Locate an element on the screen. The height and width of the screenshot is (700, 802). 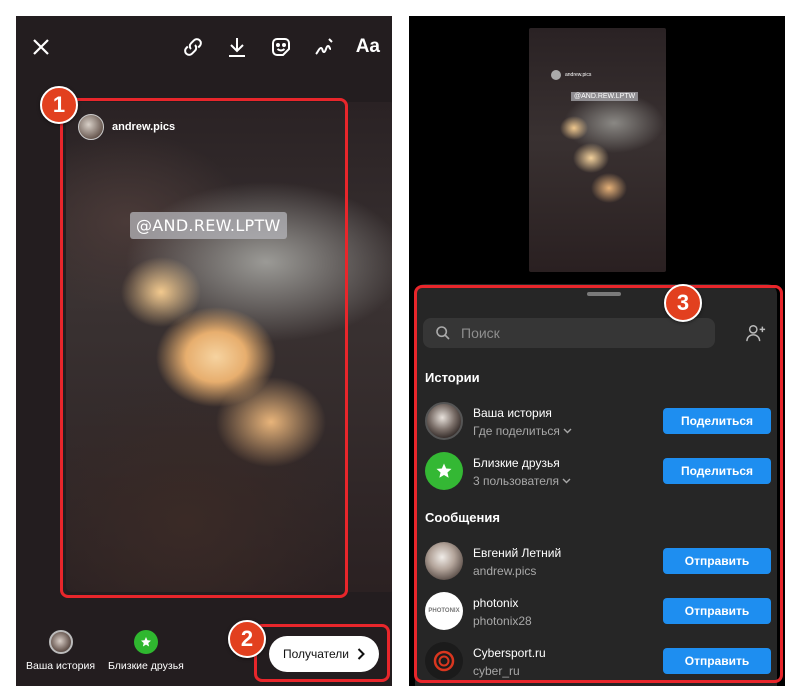
share-option-label: Близкие друзья is located at coordinates (146, 666).